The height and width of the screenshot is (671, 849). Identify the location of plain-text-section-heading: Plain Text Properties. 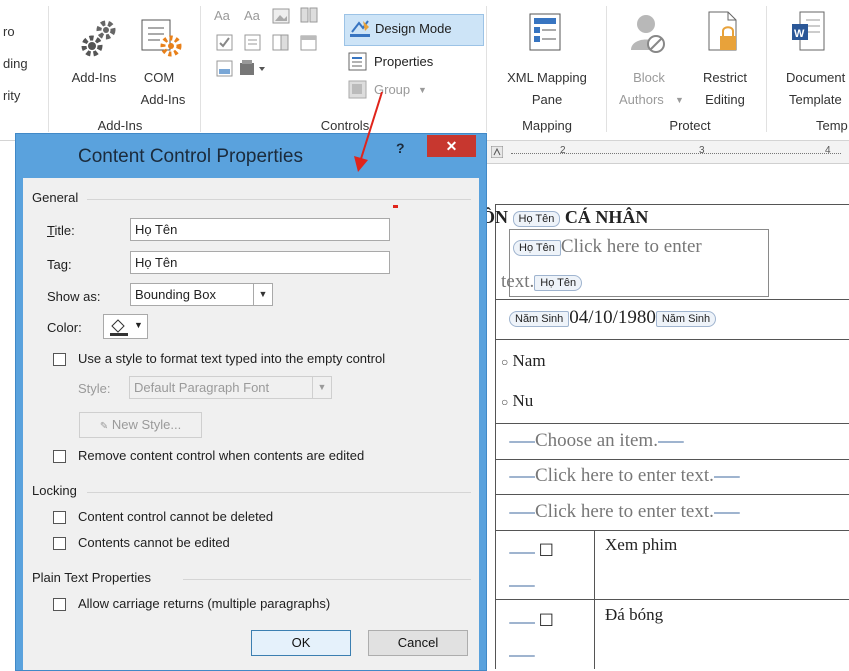
(91, 577).